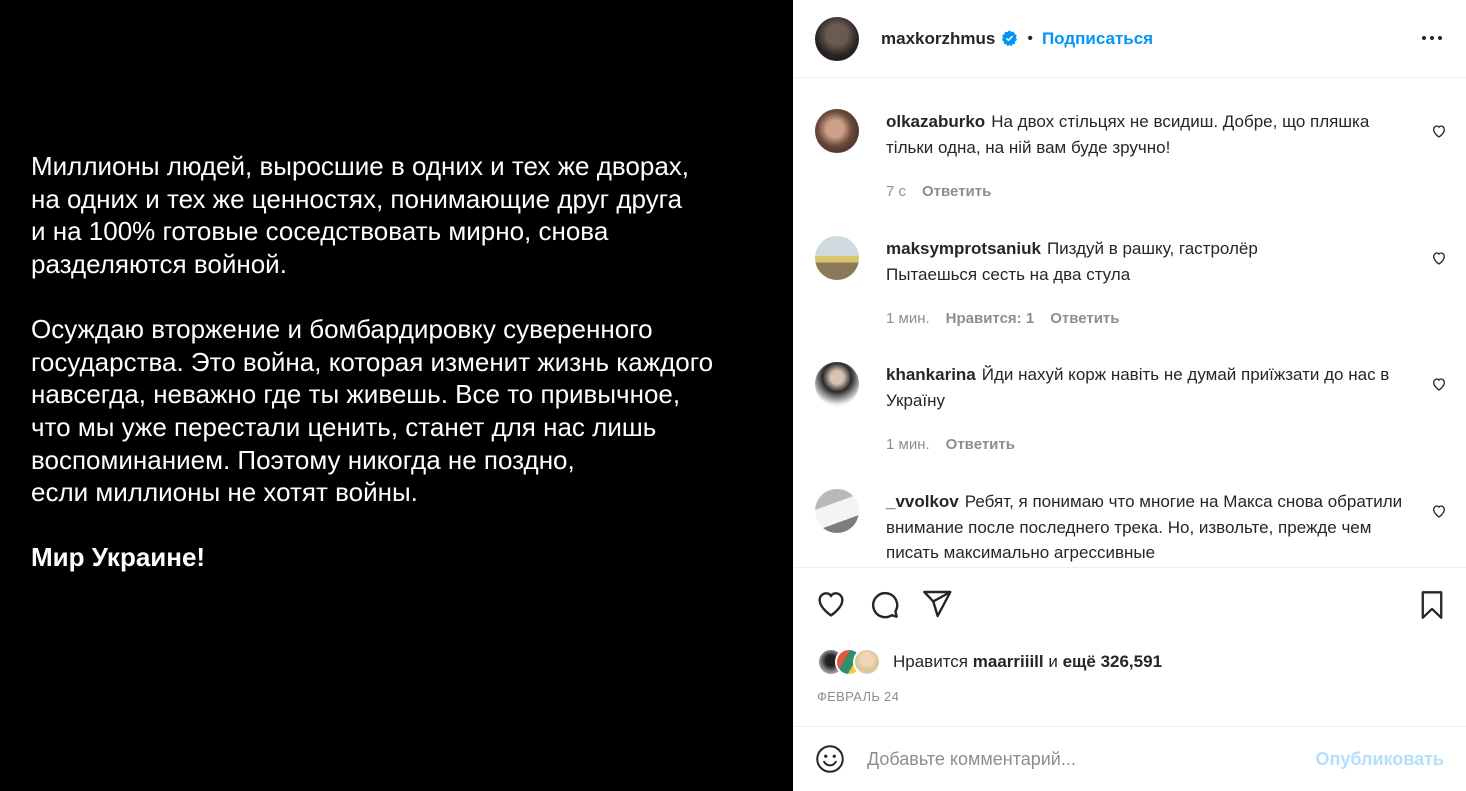  What do you see at coordinates (830, 759) in the screenshot?
I see `emoji-icon` at bounding box center [830, 759].